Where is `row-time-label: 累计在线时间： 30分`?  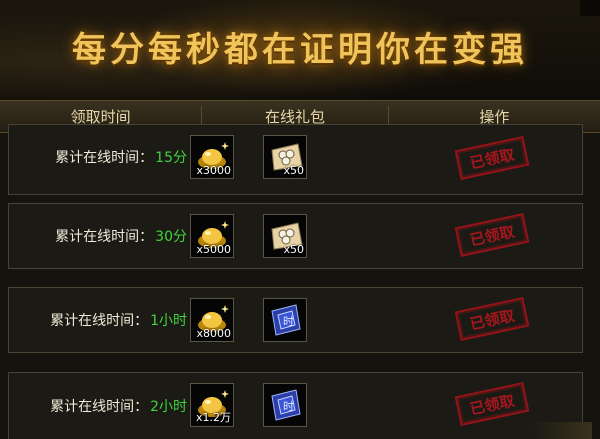
row-time-label: 累计在线时间： 30分 is located at coordinates (98, 236).